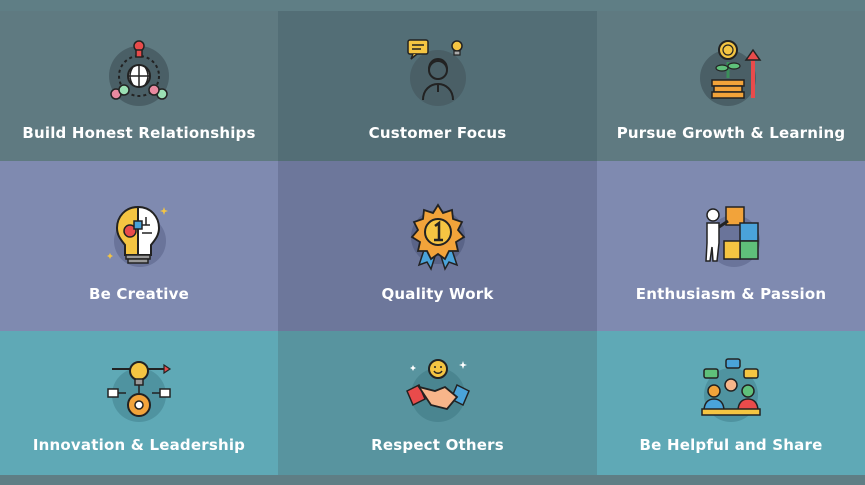 The image size is (865, 485). I want to click on tile-build-honest-relationships: Build Honest Relationships, so click(139, 86).